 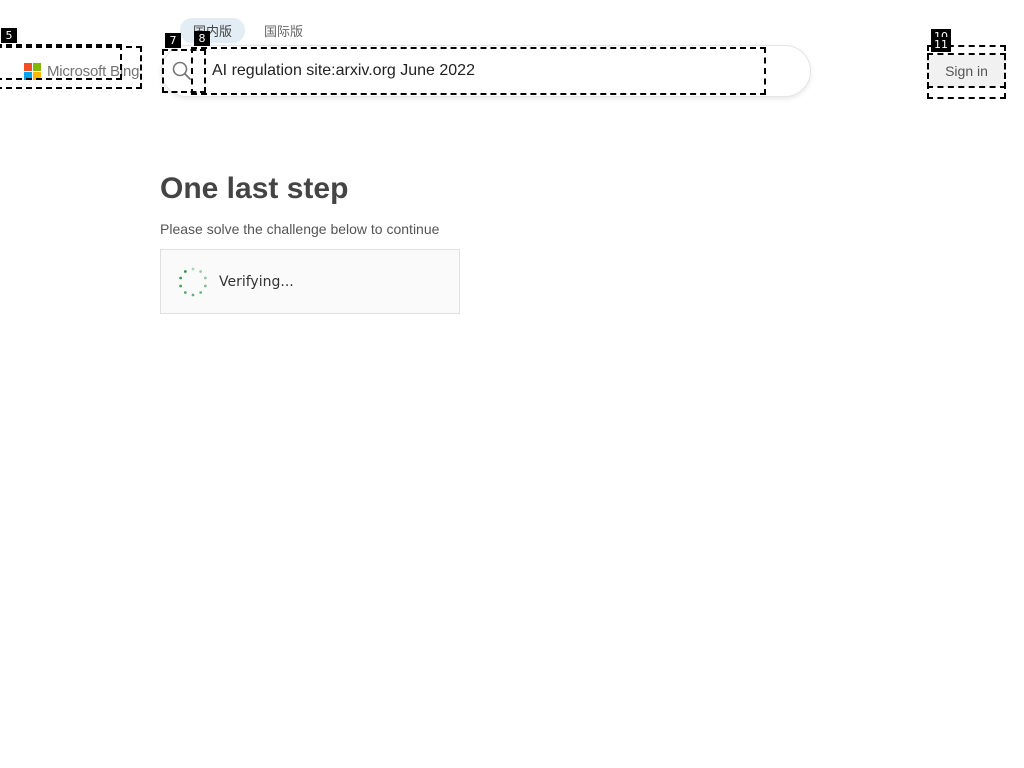 What do you see at coordinates (193, 282) in the screenshot?
I see `spinner-icon` at bounding box center [193, 282].